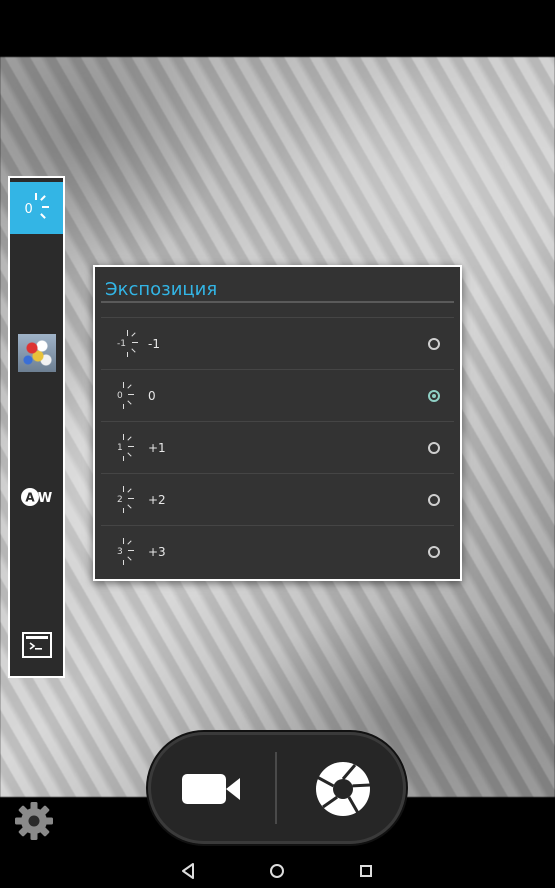 The image size is (555, 888). I want to click on exposure-option-minus1: -1 -1, so click(277, 343).